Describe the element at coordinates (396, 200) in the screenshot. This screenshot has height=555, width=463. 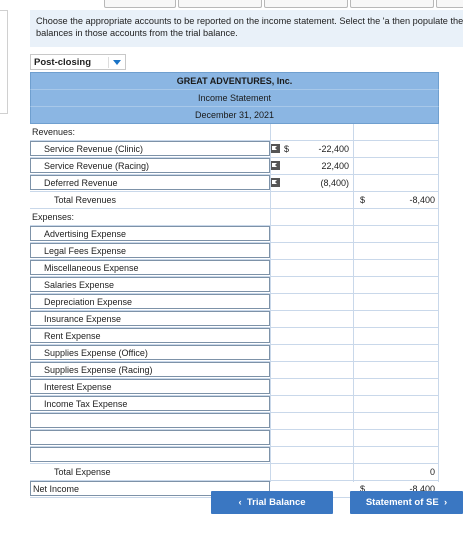
I see `amount-column-2: $ -8,400` at that location.